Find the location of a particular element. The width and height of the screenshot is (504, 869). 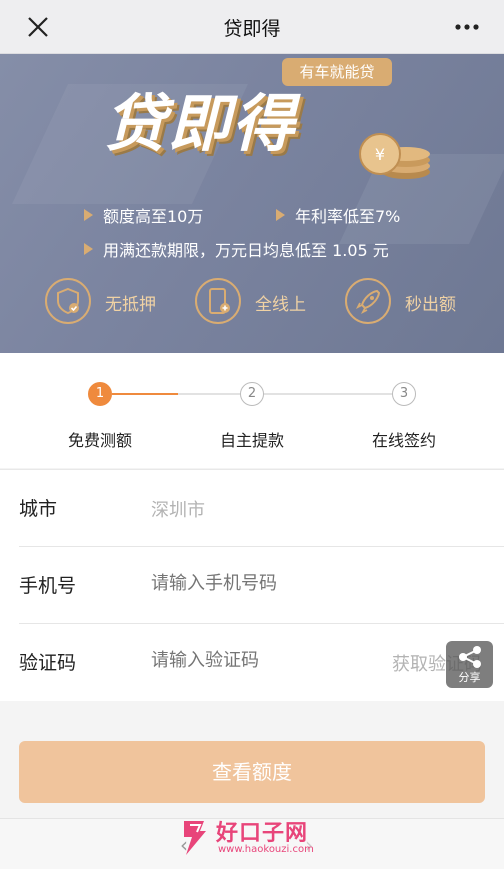

feature-limit: 额度高至10万 is located at coordinates (143, 215).